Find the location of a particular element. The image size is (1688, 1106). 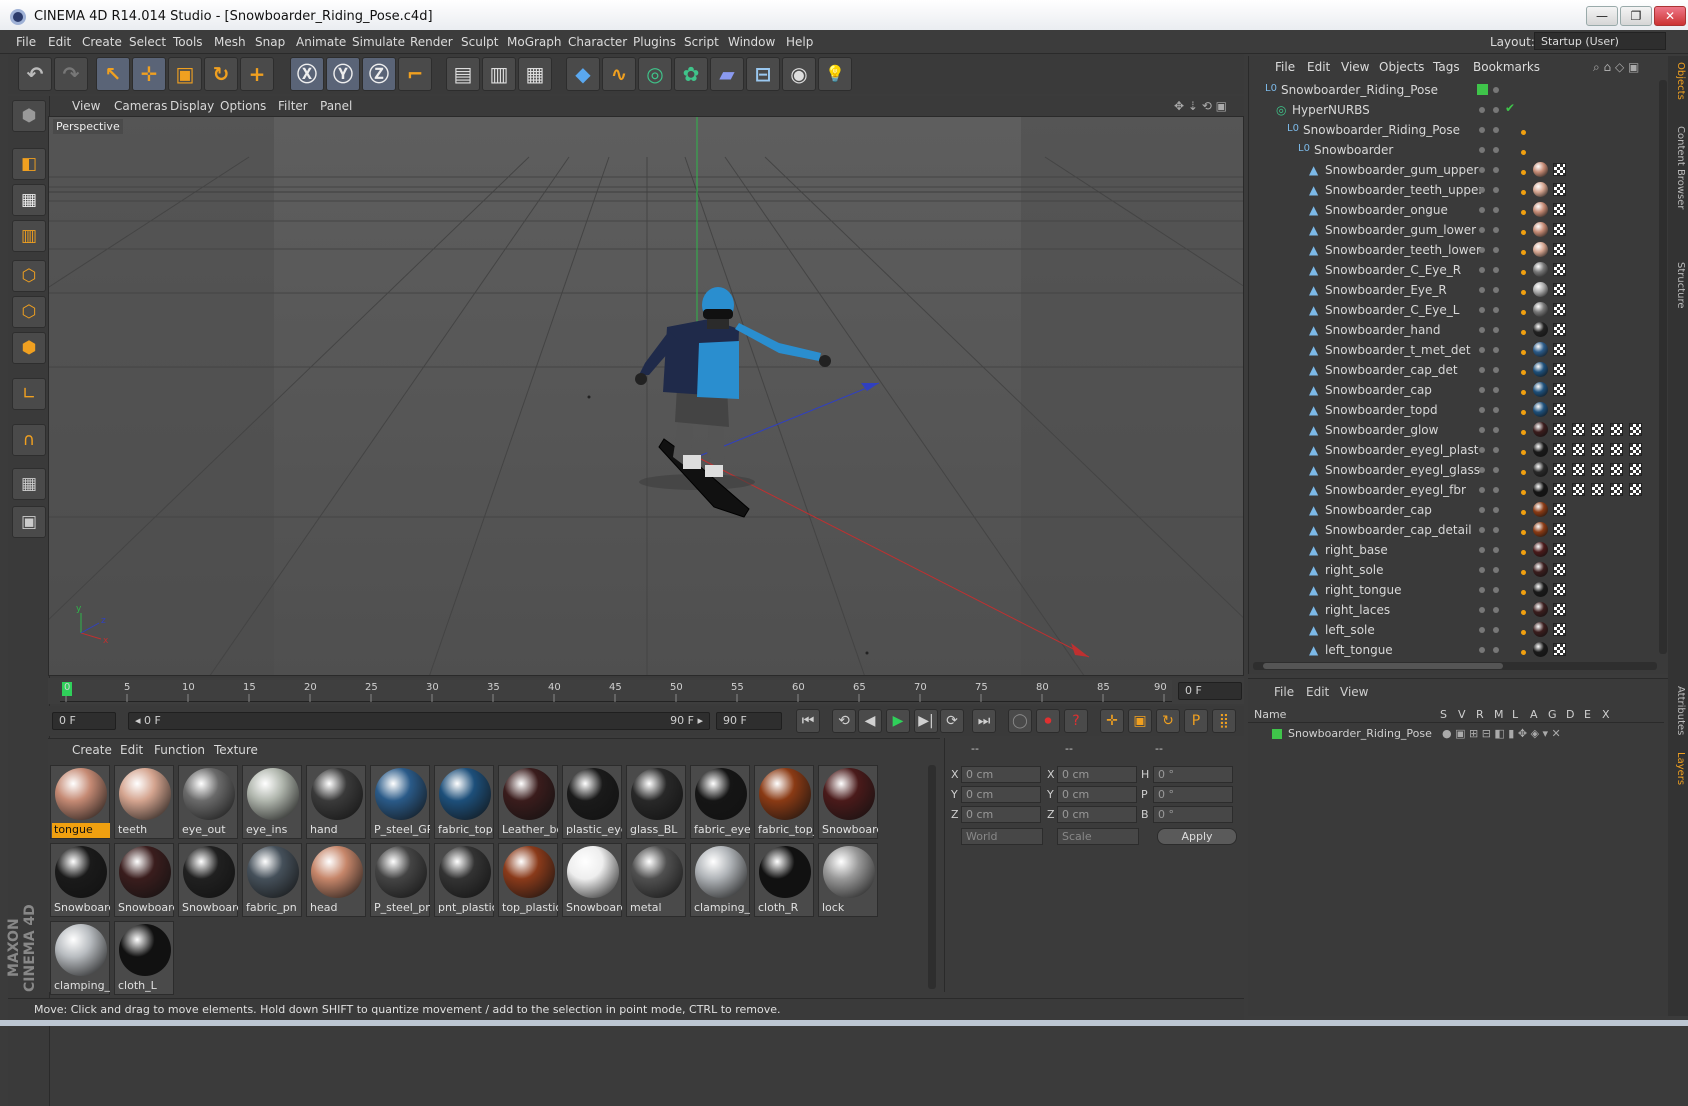

menu-create: Create is located at coordinates (102, 42).